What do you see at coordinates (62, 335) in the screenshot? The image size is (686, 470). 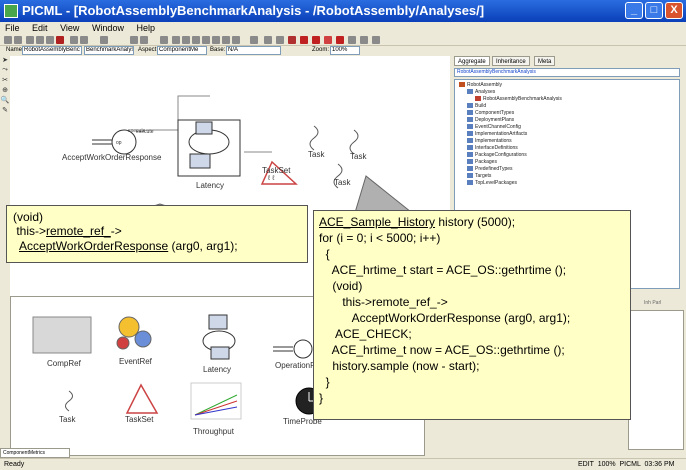 I see `compref-icon` at bounding box center [62, 335].